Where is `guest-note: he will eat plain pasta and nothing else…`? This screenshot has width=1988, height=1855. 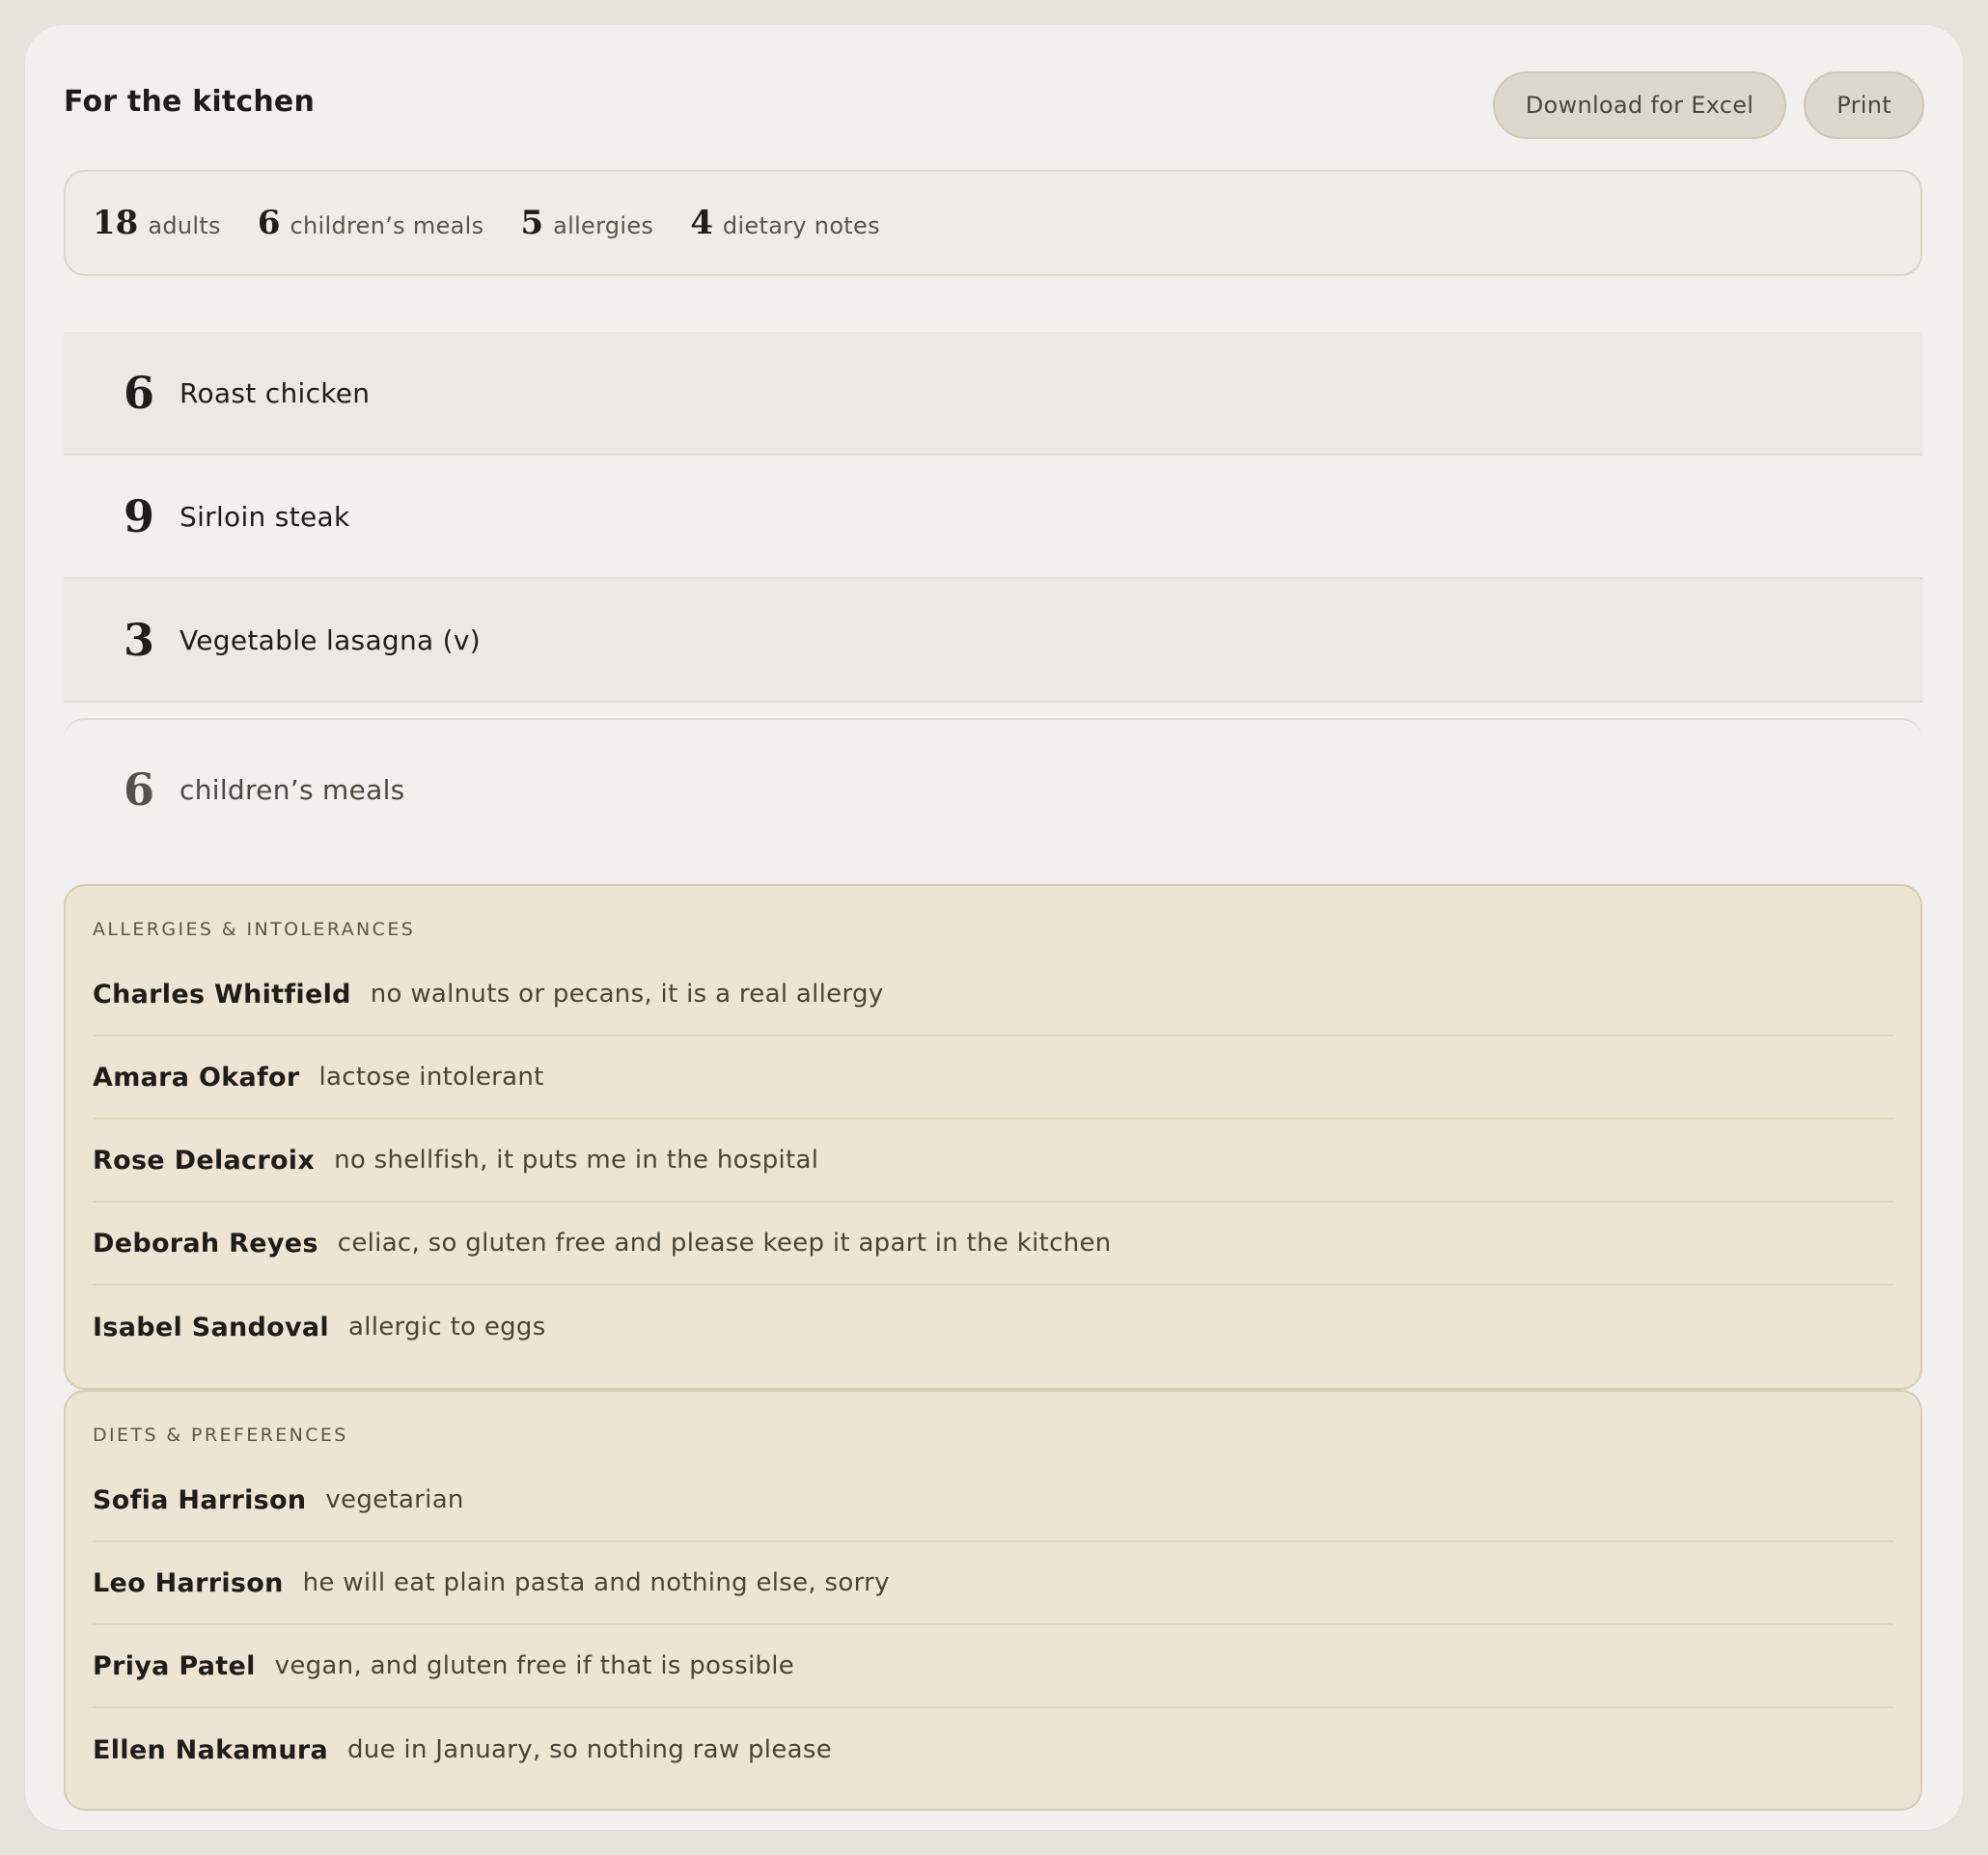
guest-note: he will eat plain pasta and nothing else… is located at coordinates (596, 1582).